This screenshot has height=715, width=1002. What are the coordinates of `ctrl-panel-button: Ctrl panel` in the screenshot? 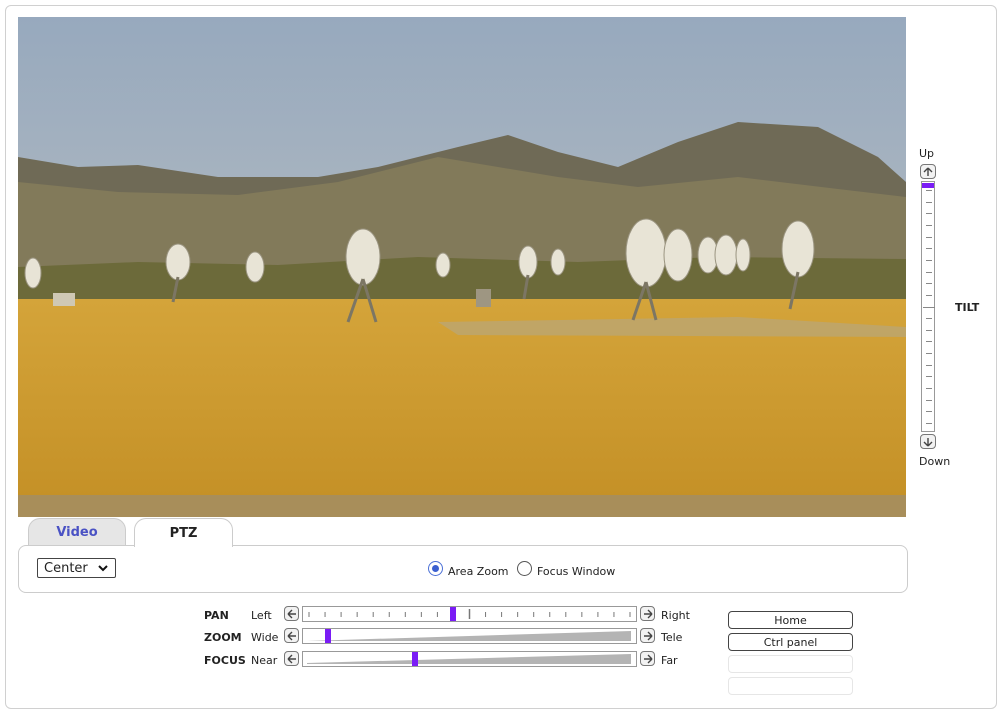 It's located at (790, 642).